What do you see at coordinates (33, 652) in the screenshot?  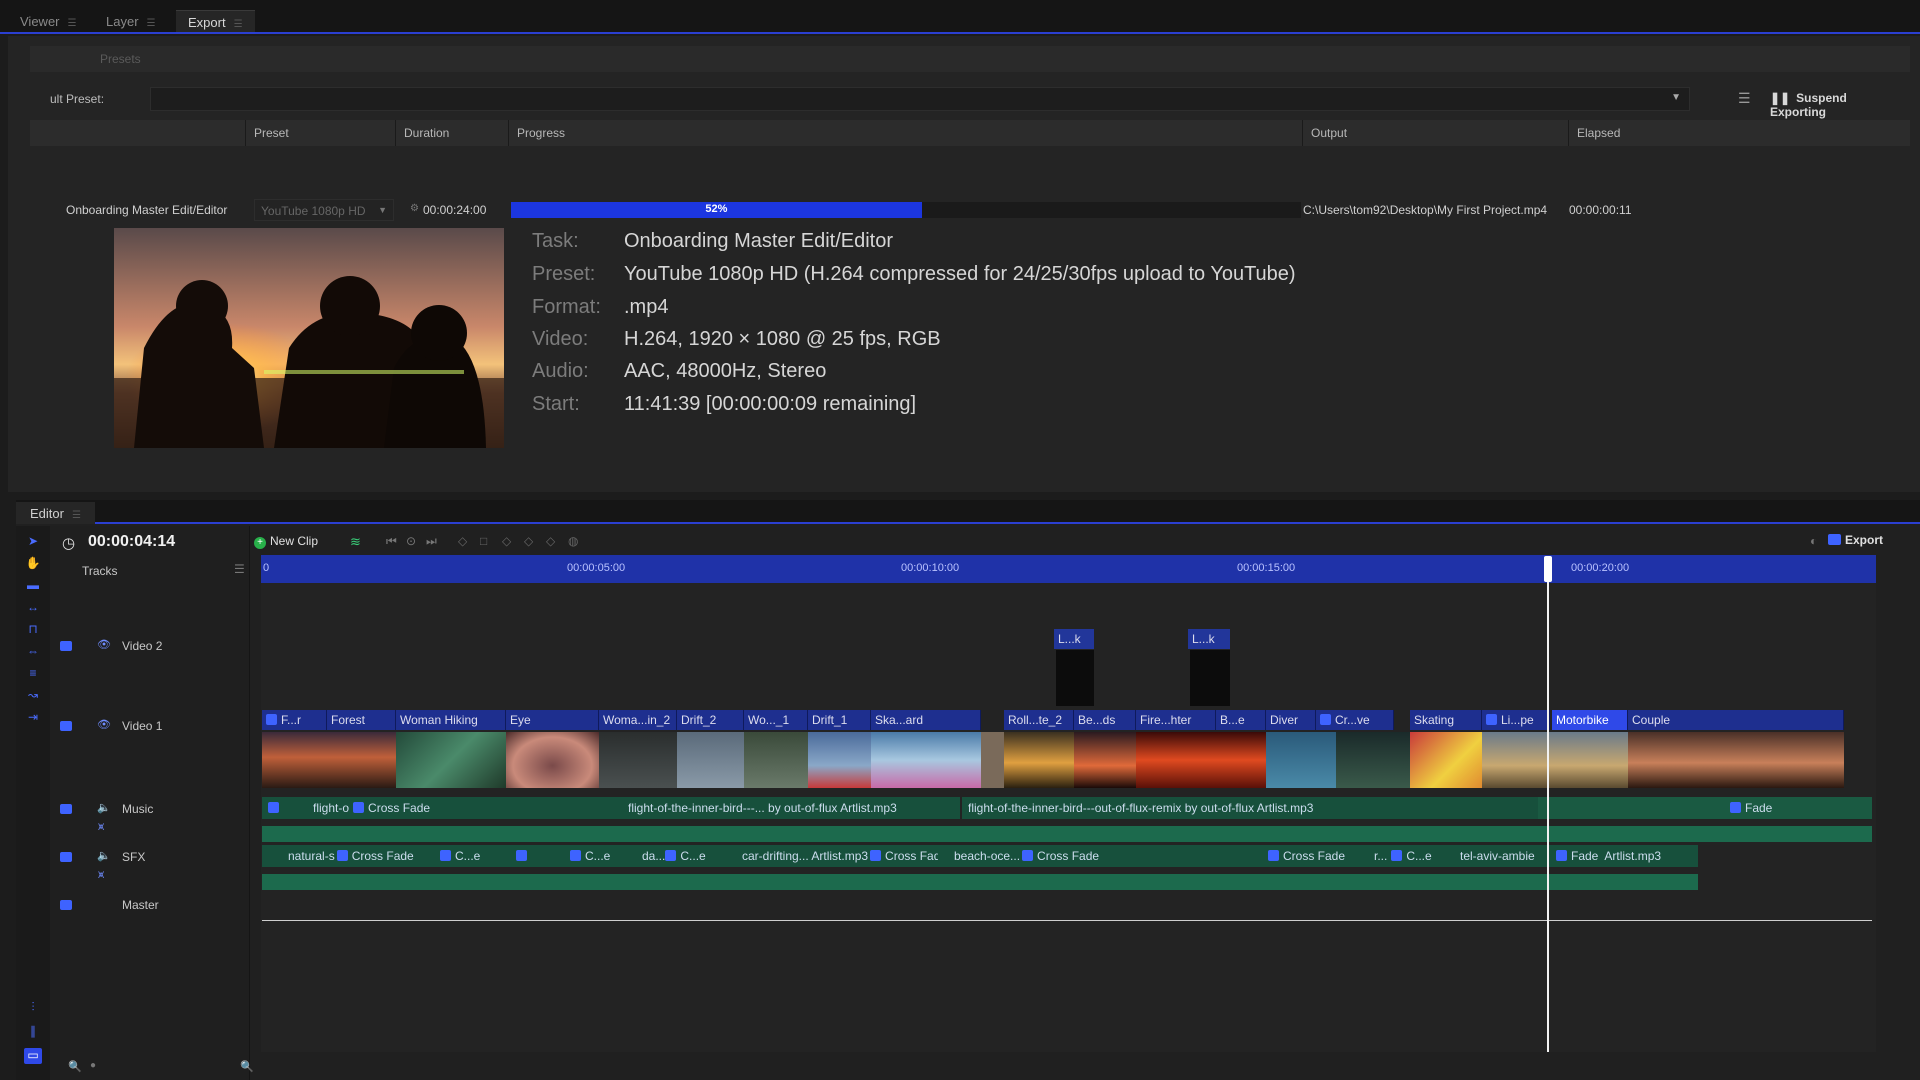 I see `stretch-tool-icon: ⇔` at bounding box center [33, 652].